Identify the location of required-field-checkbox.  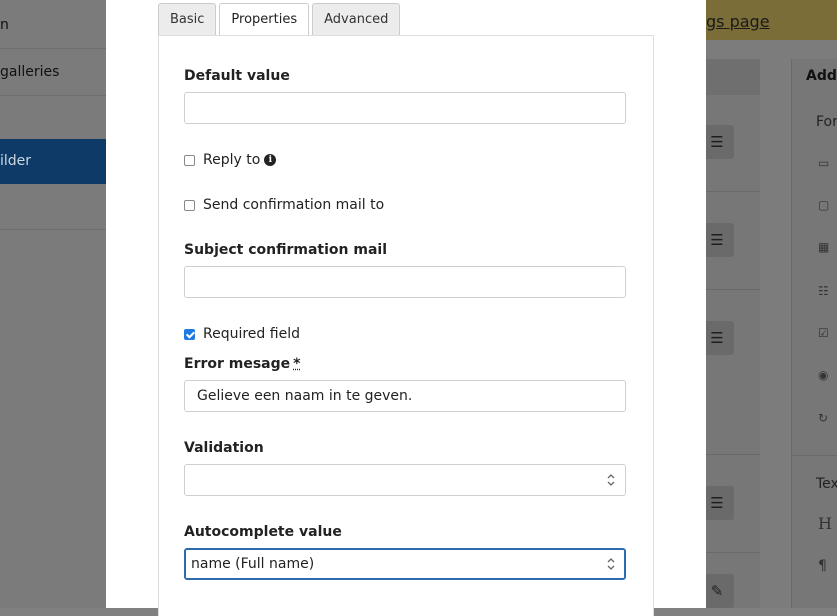
(189, 334).